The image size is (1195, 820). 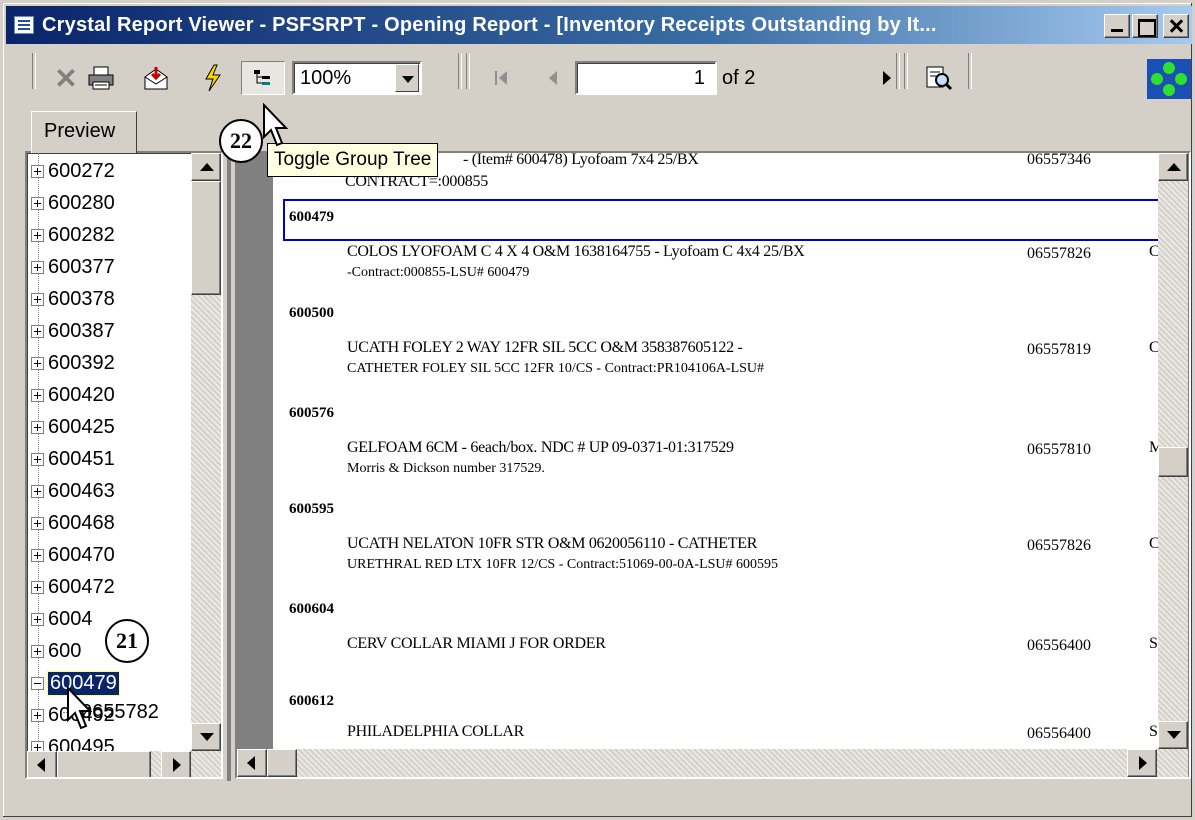 What do you see at coordinates (229, 466) in the screenshot?
I see `splitter-bar` at bounding box center [229, 466].